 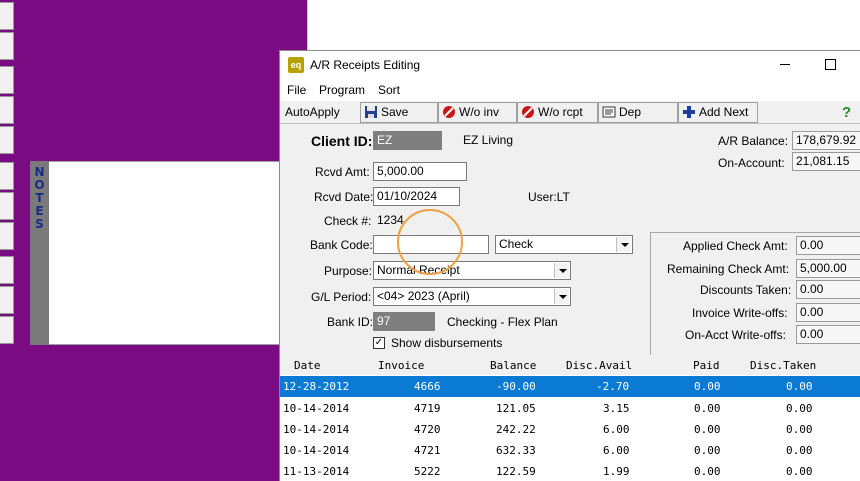 I want to click on add-next-button: Add Next, so click(x=718, y=112).